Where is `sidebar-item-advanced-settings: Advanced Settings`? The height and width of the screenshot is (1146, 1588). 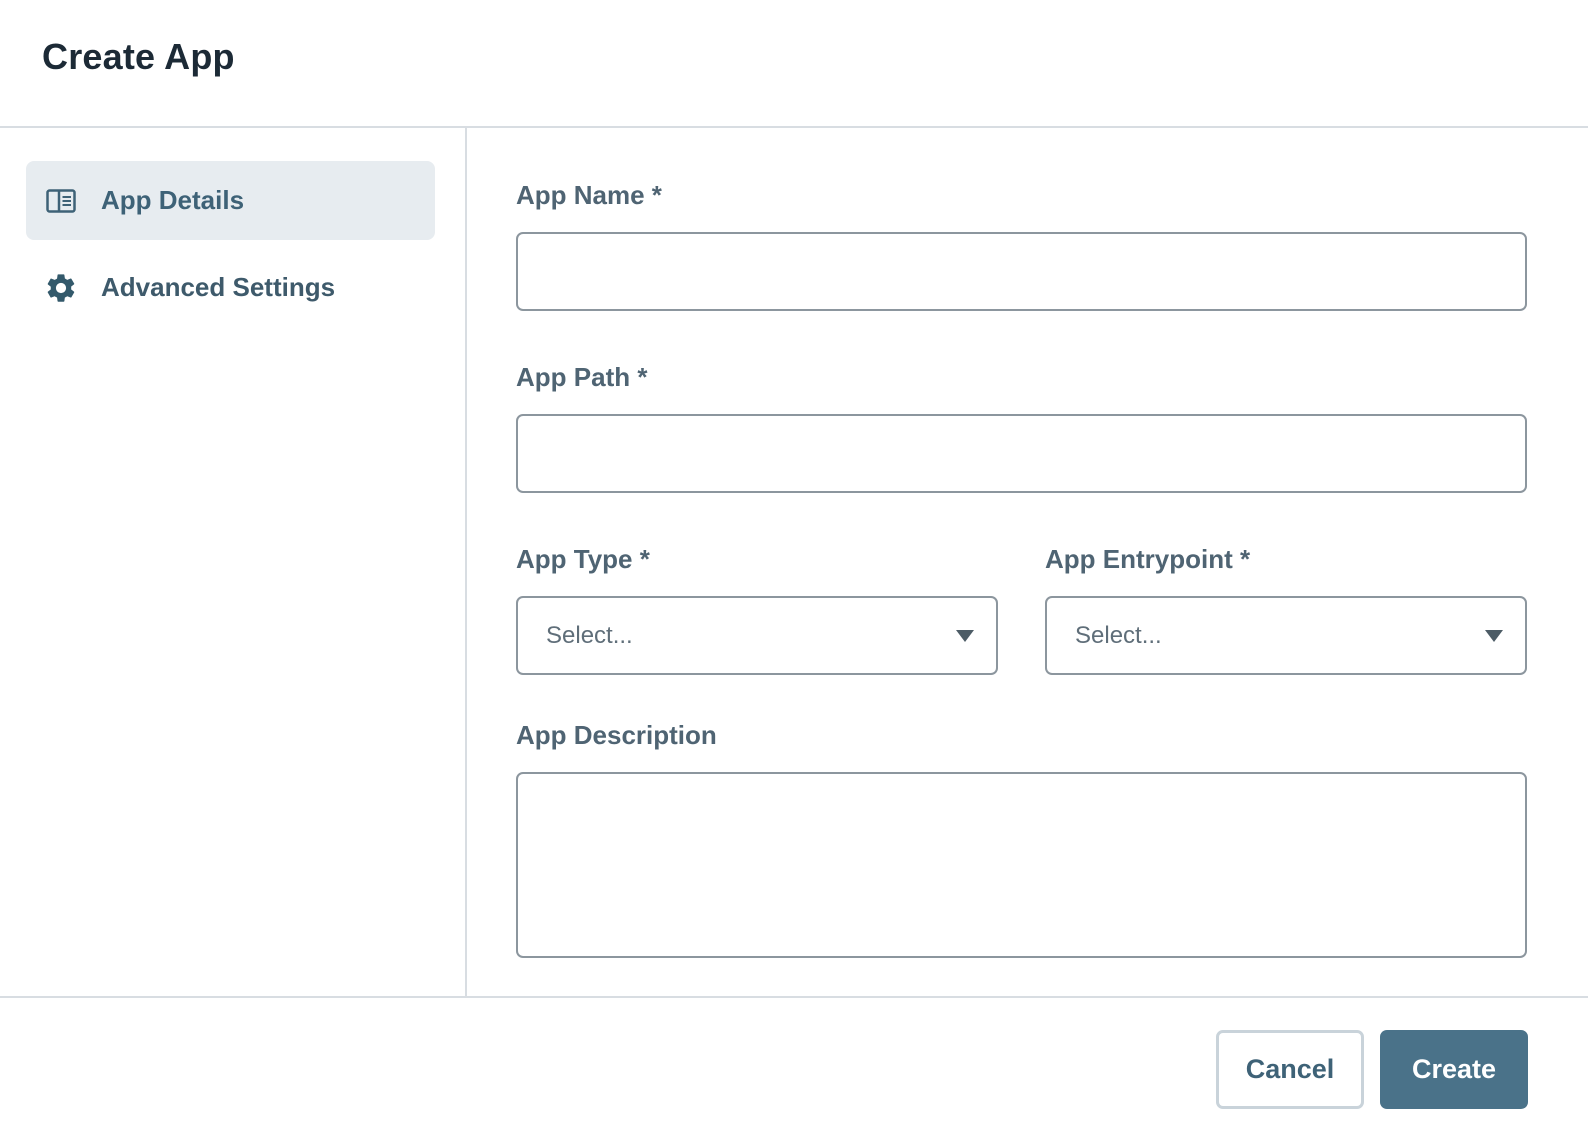
sidebar-item-advanced-settings: Advanced Settings is located at coordinates (230, 287).